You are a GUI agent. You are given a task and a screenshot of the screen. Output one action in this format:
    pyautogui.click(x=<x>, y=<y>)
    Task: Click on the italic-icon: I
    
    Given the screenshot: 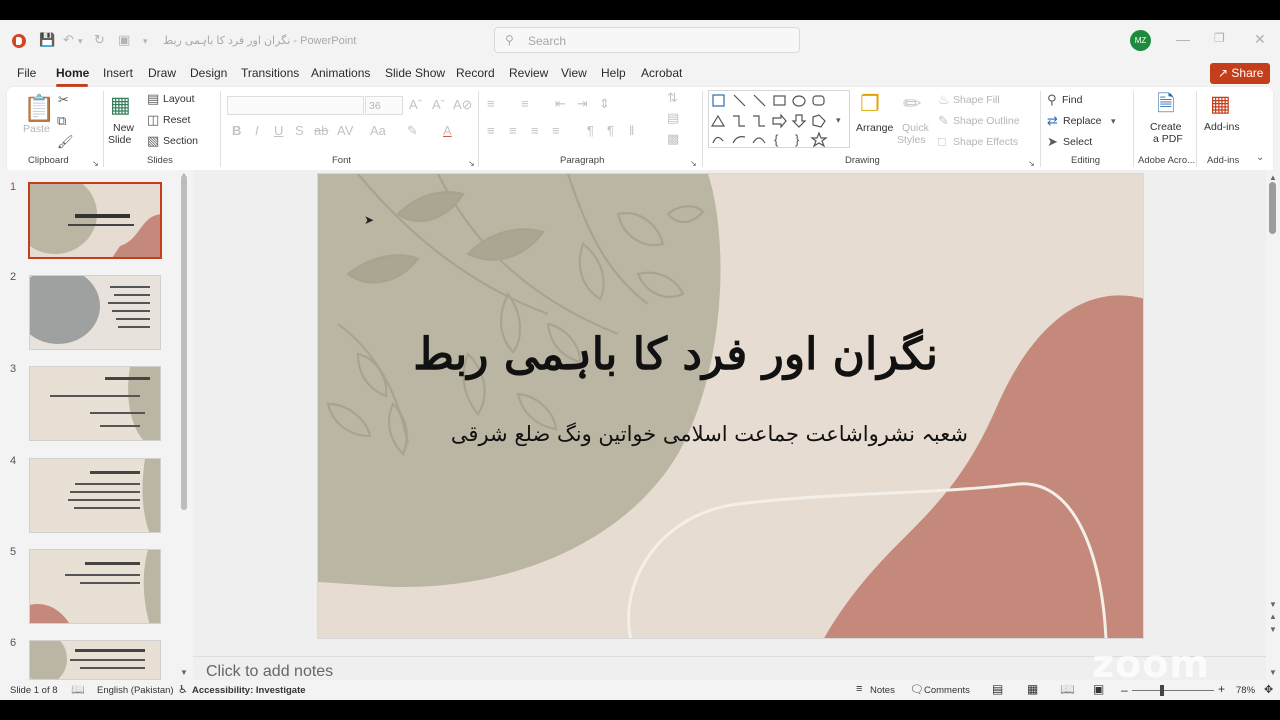 What is the action you would take?
    pyautogui.click(x=257, y=131)
    